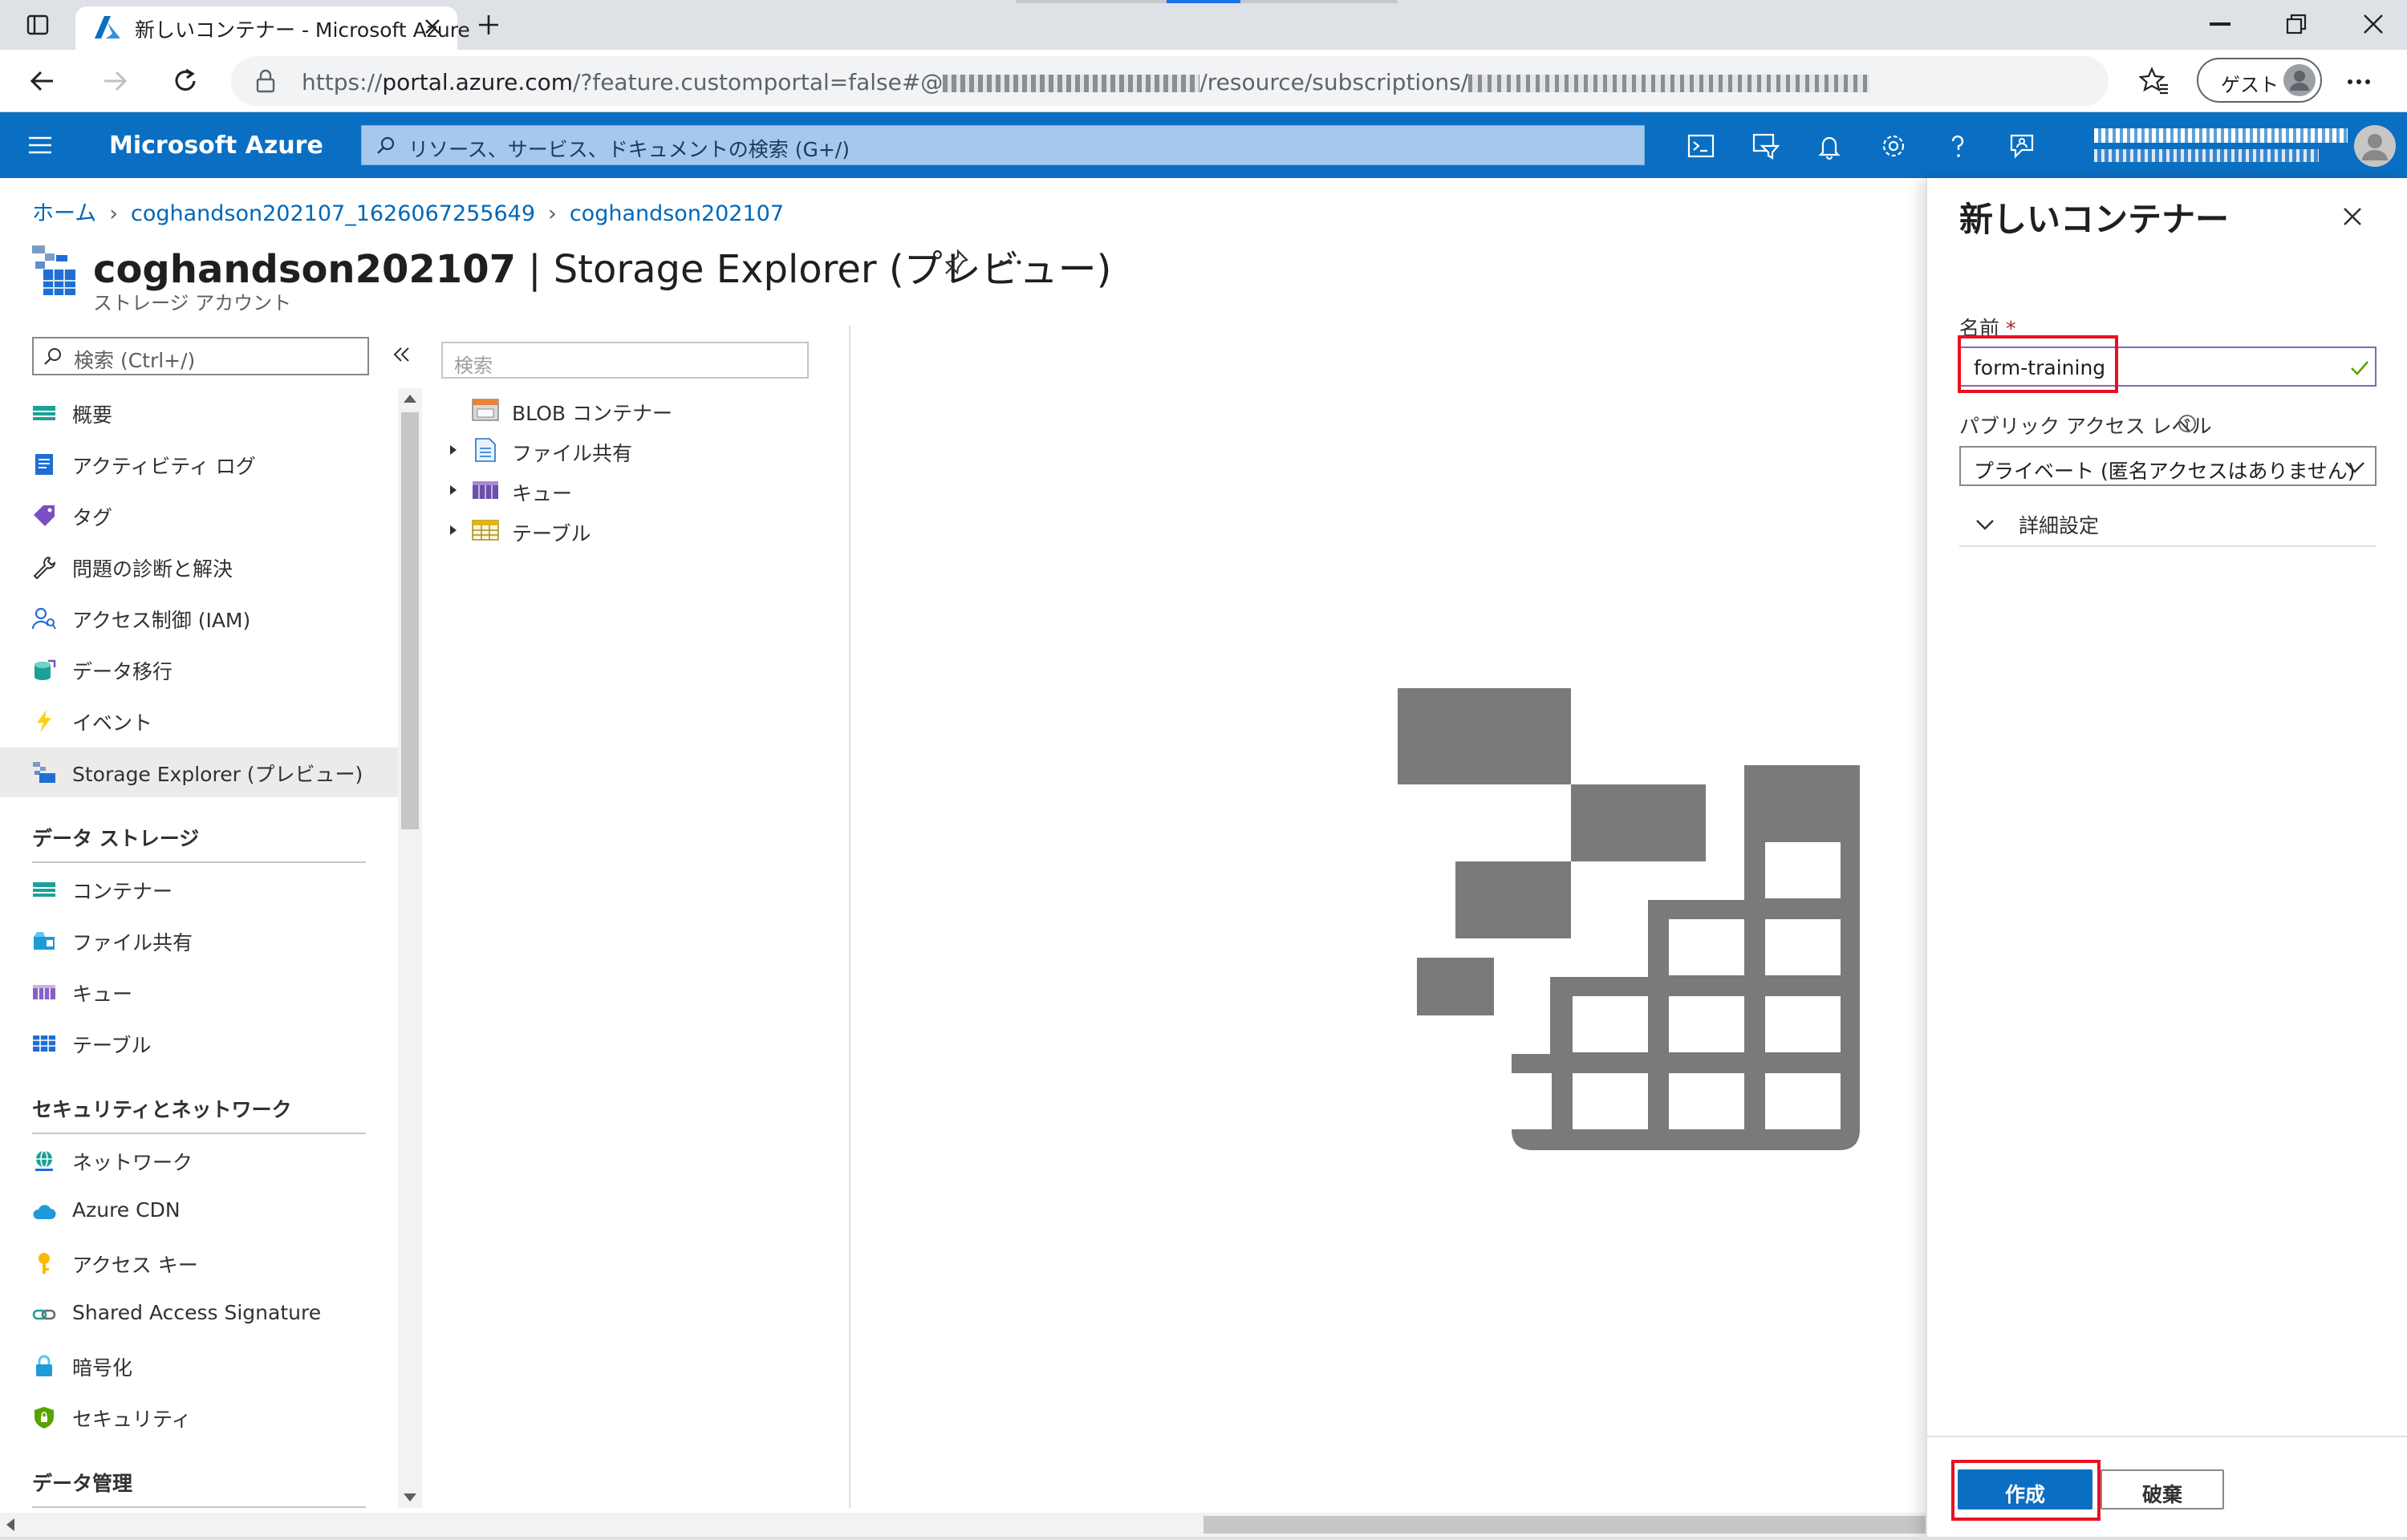 The height and width of the screenshot is (1540, 2407). I want to click on help-icon, so click(1958, 146).